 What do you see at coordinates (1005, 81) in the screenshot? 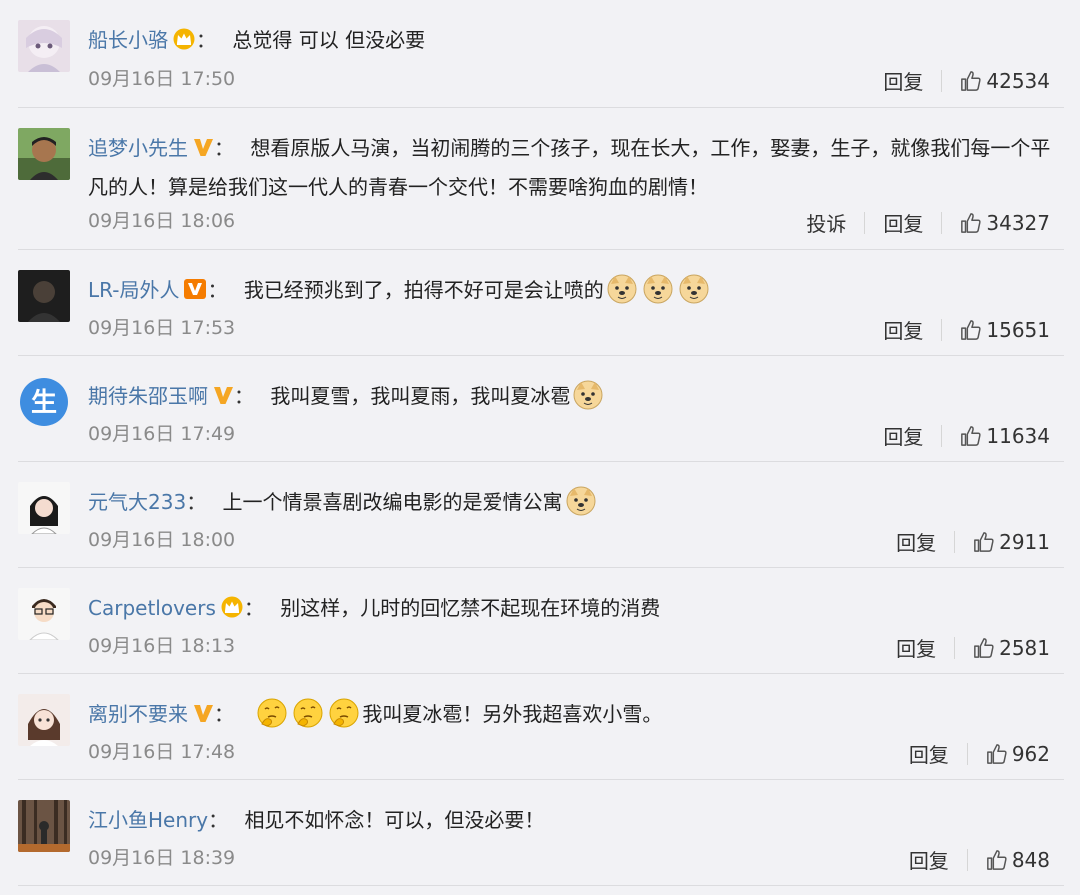
I see `like-button: 42534` at bounding box center [1005, 81].